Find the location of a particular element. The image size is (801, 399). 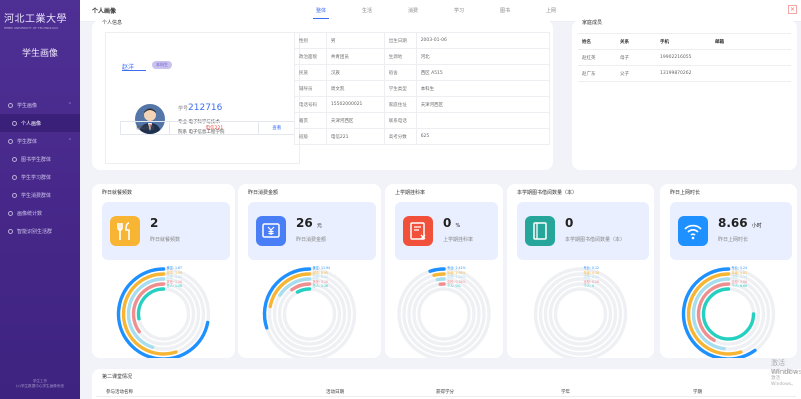

tab-study: 学习 is located at coordinates (459, 10).